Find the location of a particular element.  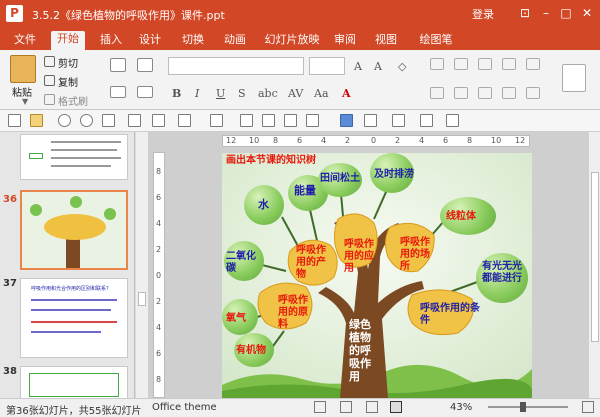

tab-slideshow: 幻灯片放映 is located at coordinates (292, 41).